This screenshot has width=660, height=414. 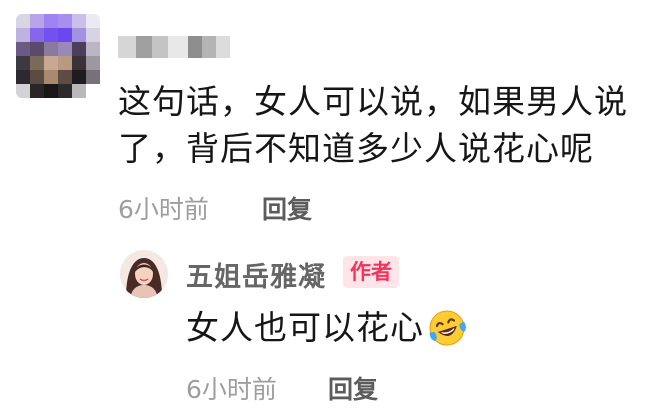 What do you see at coordinates (356, 148) in the screenshot?
I see `comment-text-line2: 了，背后不知道多少人说花心呢` at bounding box center [356, 148].